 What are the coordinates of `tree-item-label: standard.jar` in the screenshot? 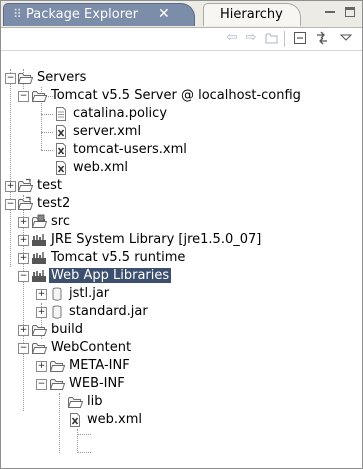 It's located at (108, 311).